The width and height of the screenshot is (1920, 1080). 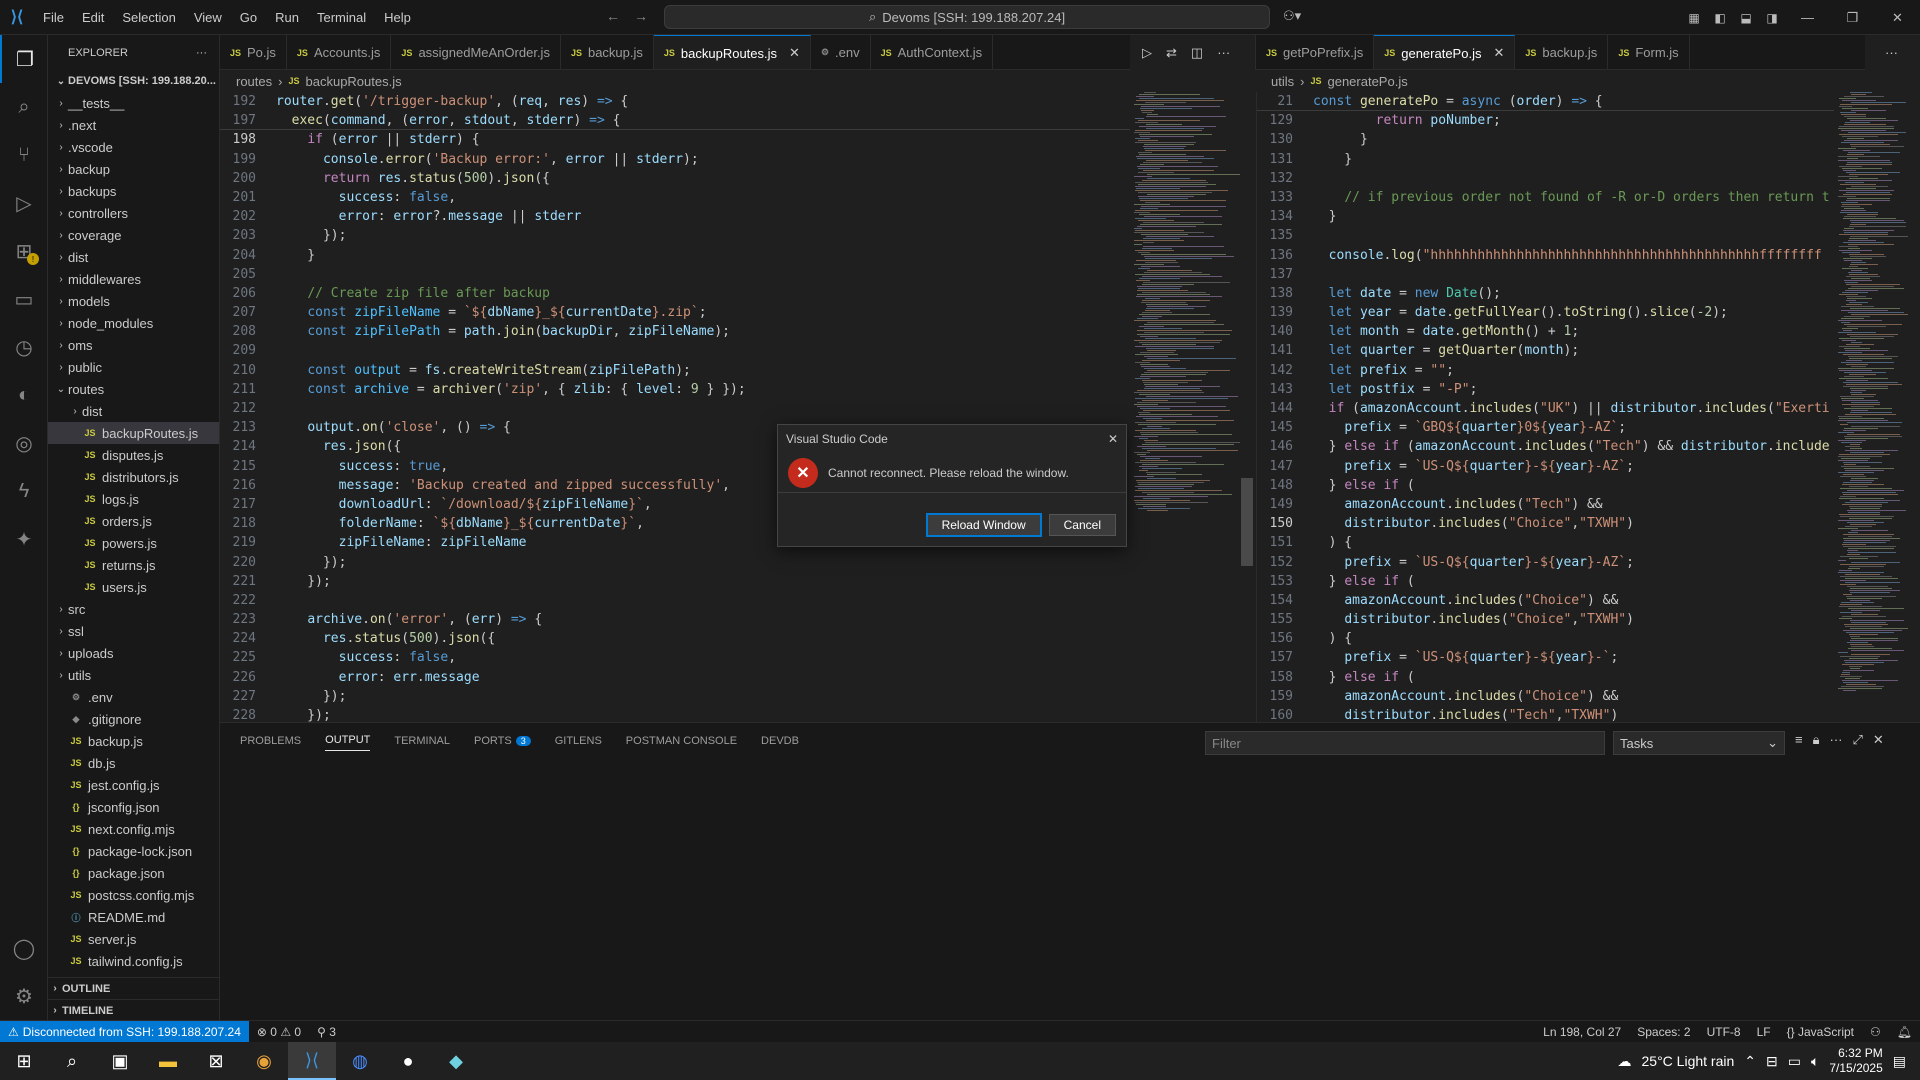 I want to click on windows-start-icon: ⊞, so click(x=24, y=1061).